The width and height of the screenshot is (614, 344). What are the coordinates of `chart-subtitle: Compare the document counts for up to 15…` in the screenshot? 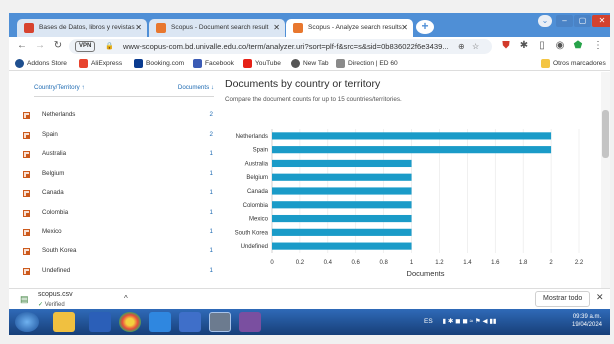 It's located at (313, 99).